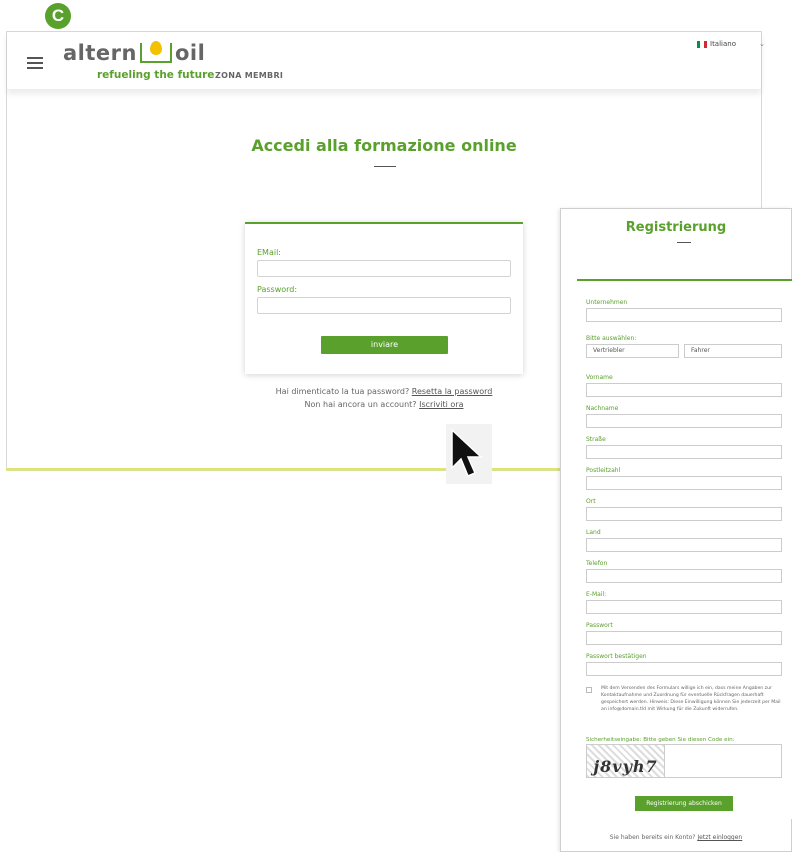 Image resolution: width=792 pixels, height=852 pixels. What do you see at coordinates (384, 305) in the screenshot?
I see `password-field` at bounding box center [384, 305].